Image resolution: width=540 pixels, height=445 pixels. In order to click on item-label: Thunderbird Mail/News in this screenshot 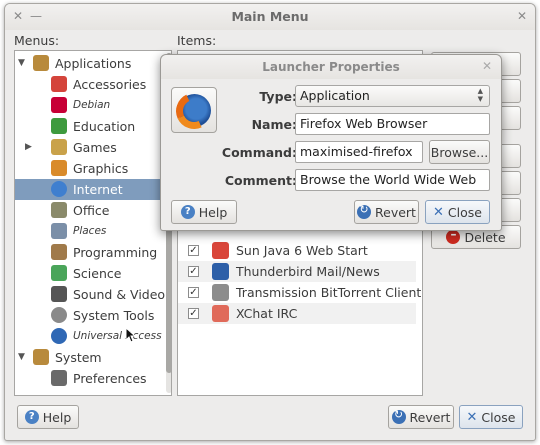, I will do `click(308, 271)`.